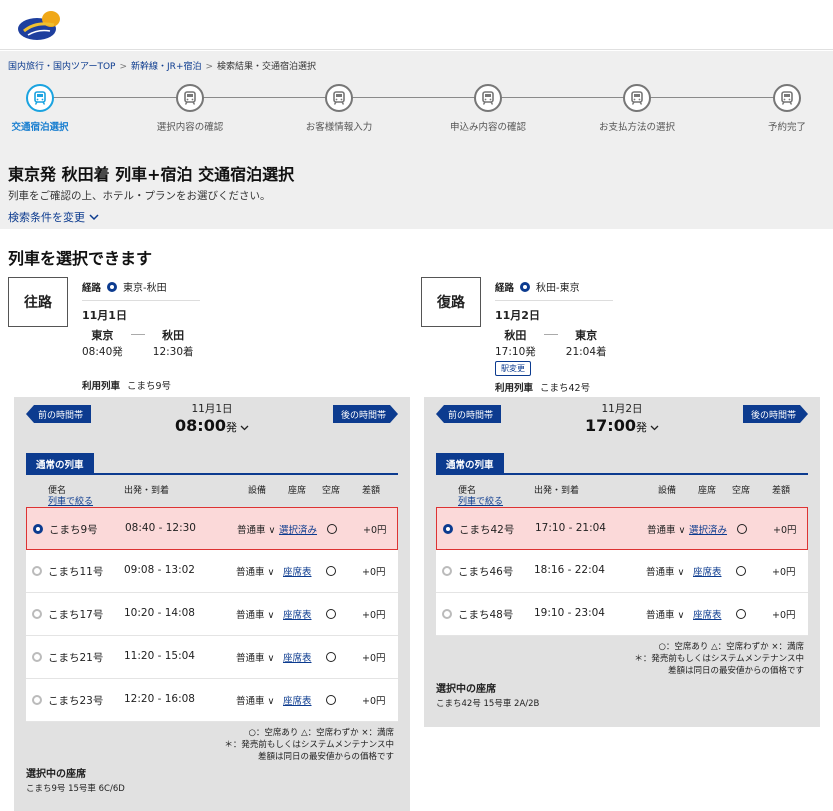  I want to click on table-row: こまち42号 17:10 - 21:04 普通車 ∨ 選択済み +0円, so click(622, 528).